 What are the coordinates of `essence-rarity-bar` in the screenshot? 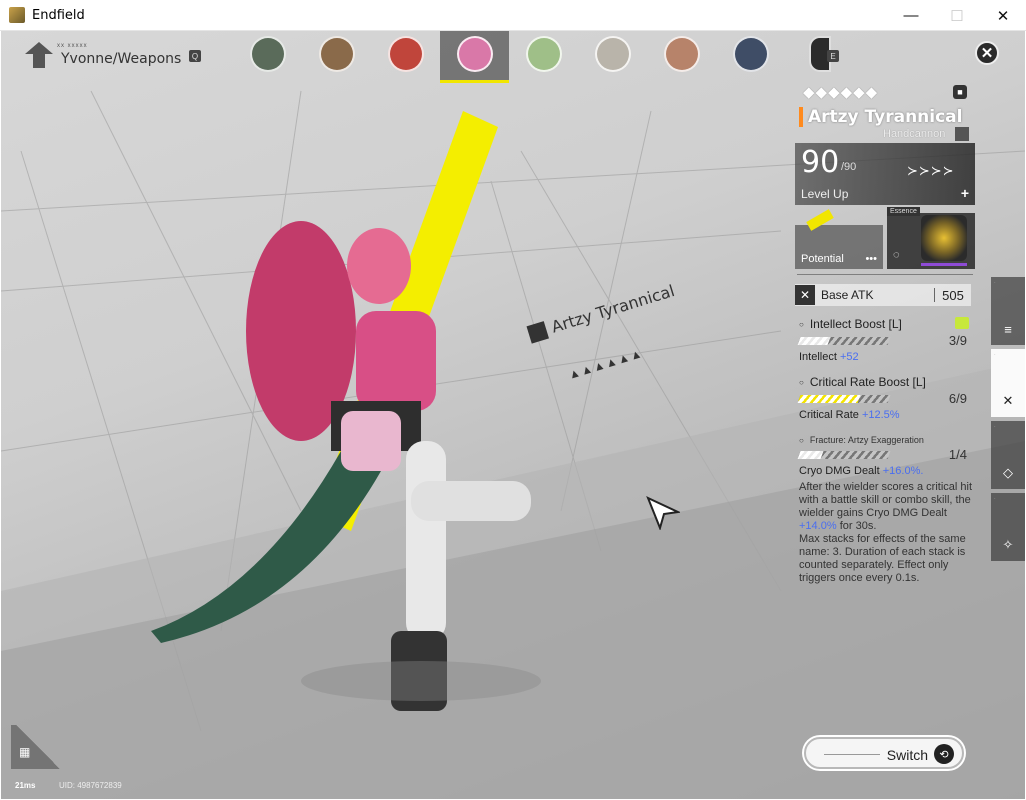 It's located at (944, 264).